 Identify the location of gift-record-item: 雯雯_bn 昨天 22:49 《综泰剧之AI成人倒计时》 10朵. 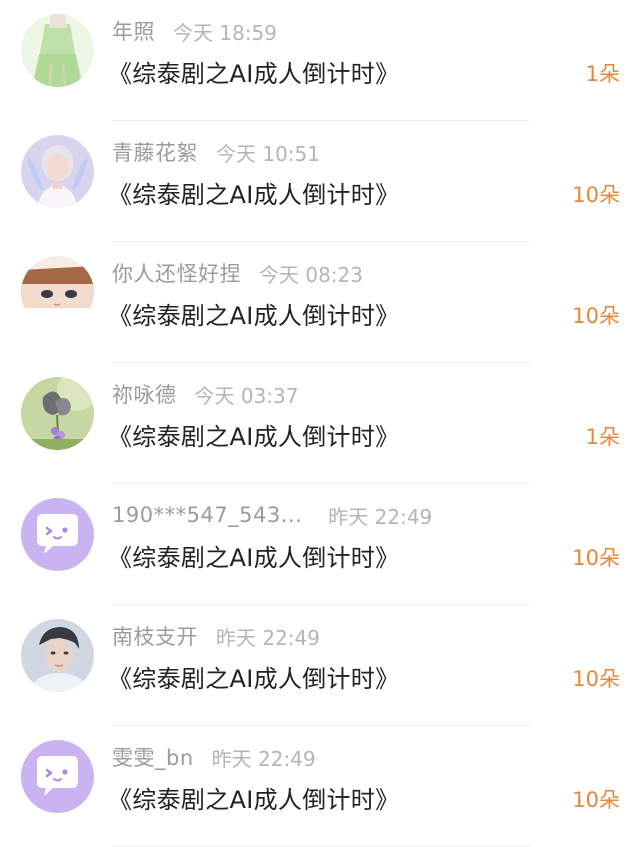
(320, 786).